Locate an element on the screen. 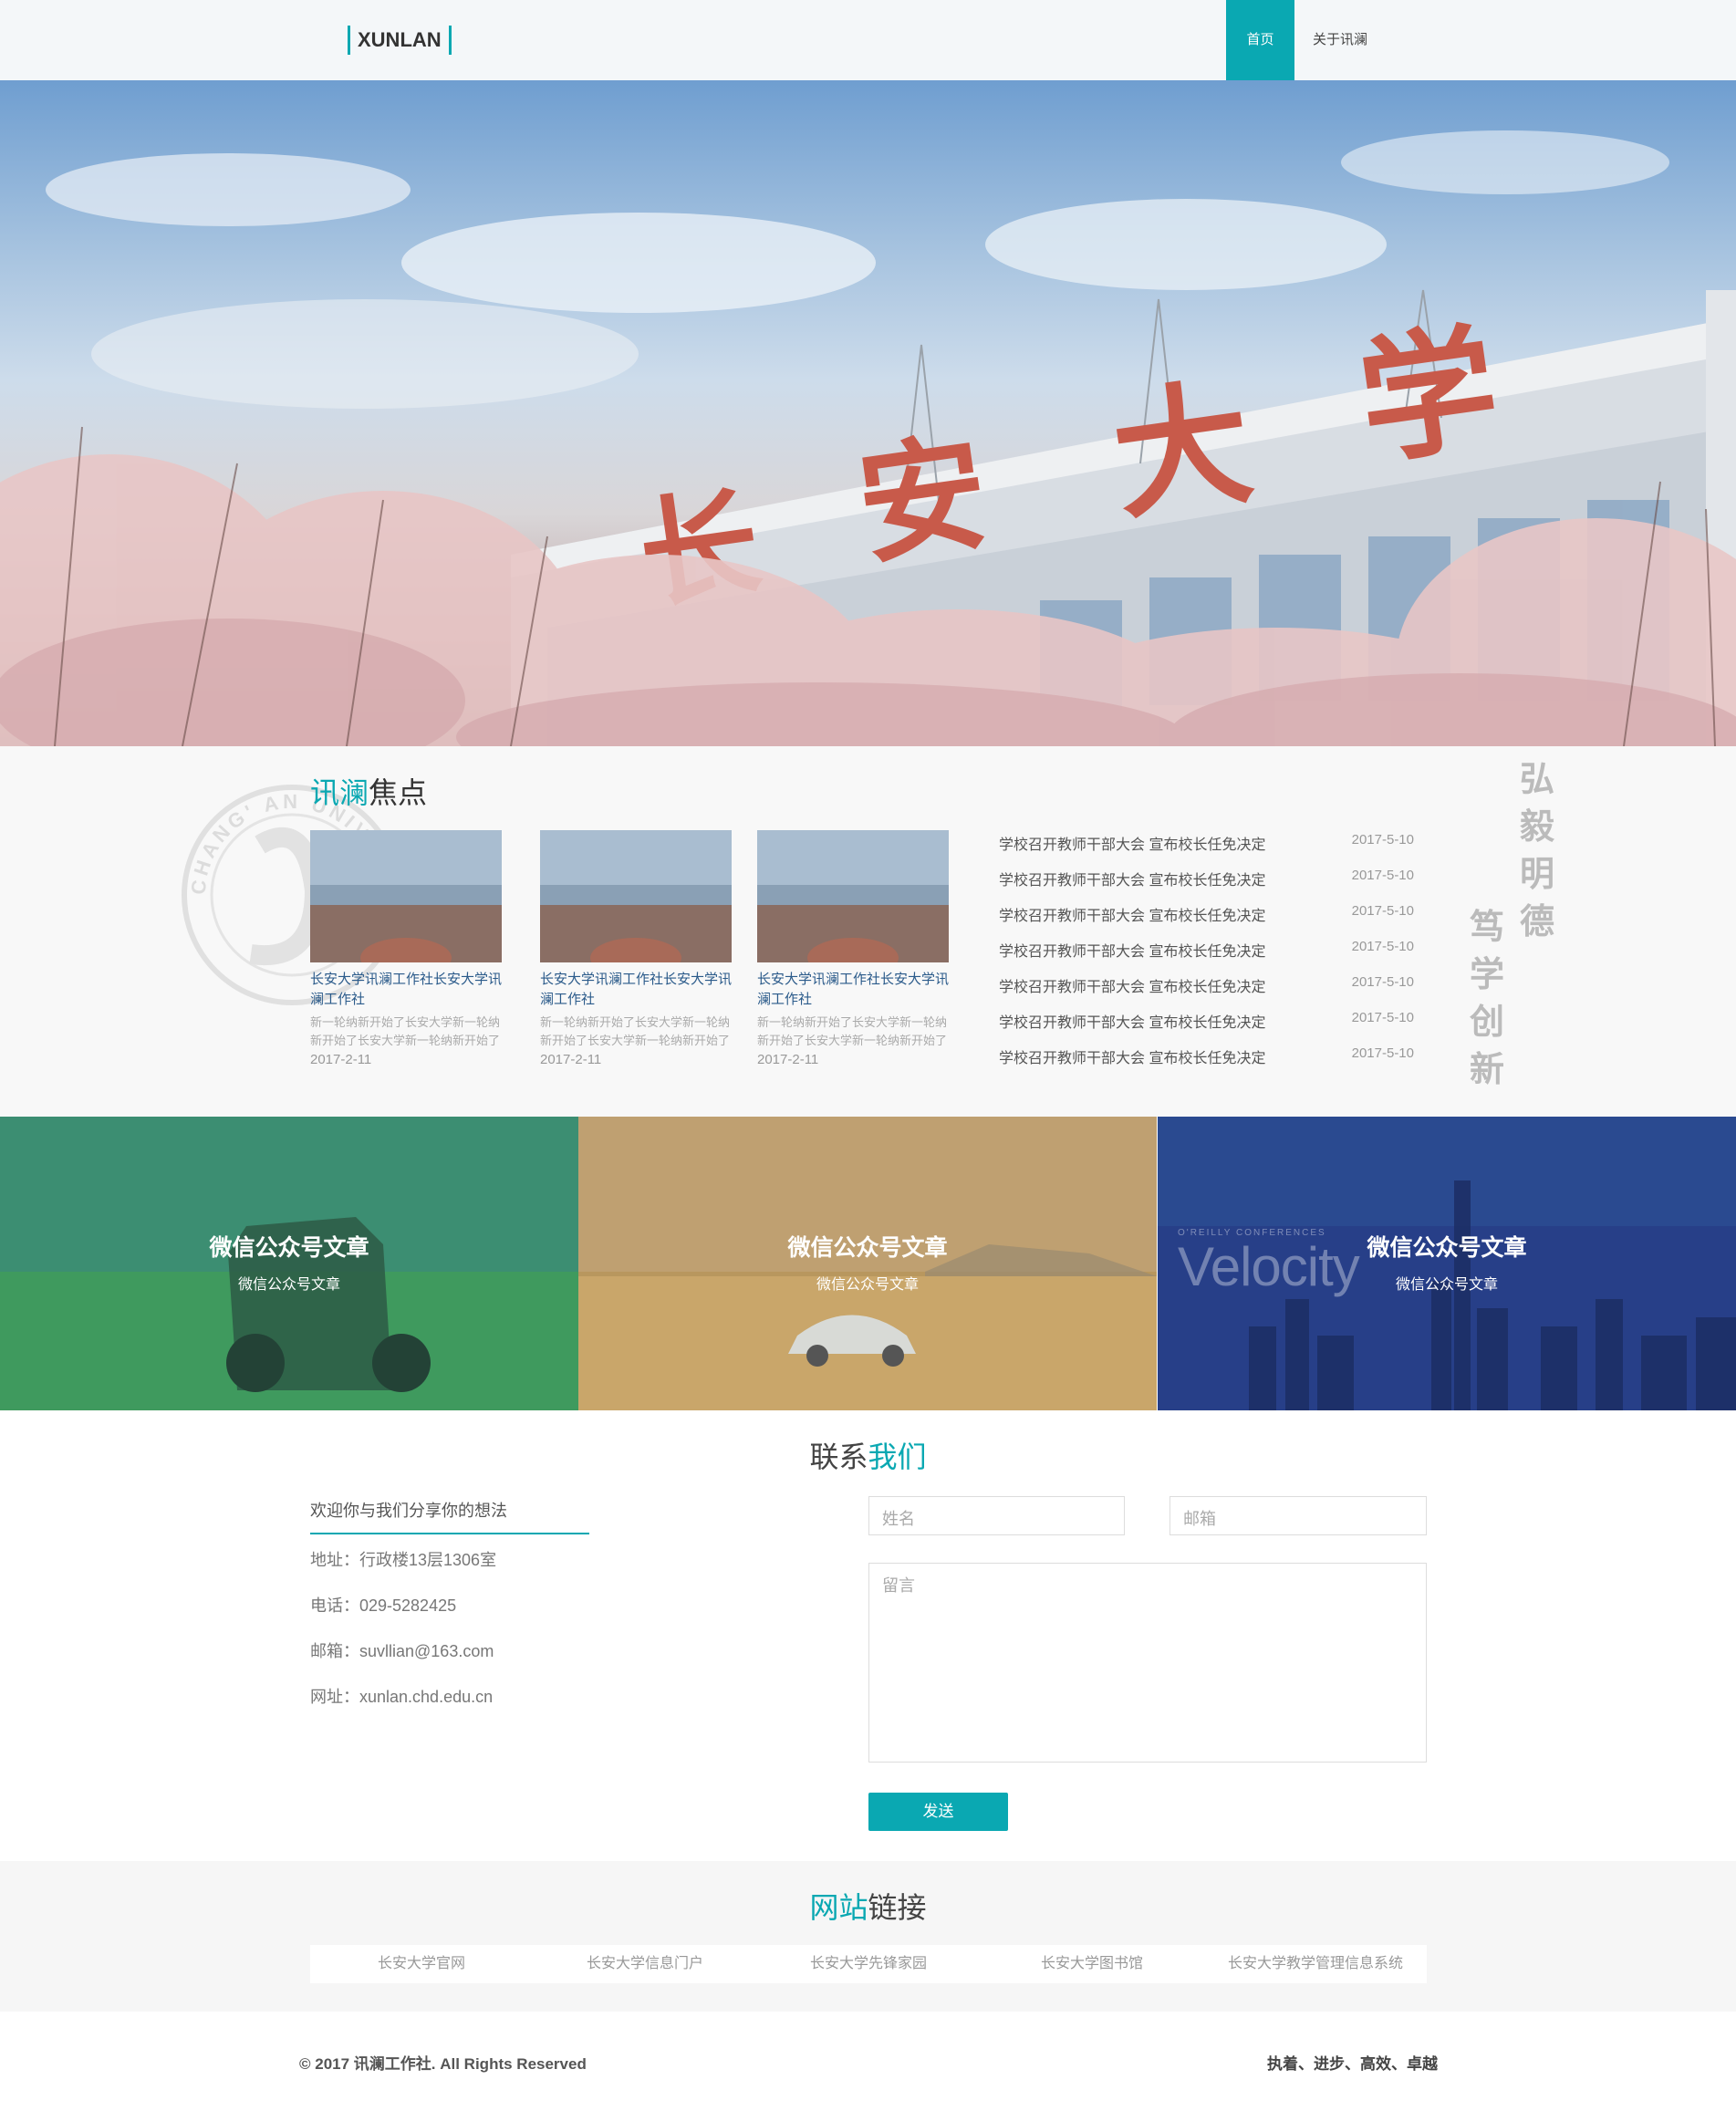 The width and height of the screenshot is (1736, 2111). hero-sign-char: 学 is located at coordinates (1428, 395).